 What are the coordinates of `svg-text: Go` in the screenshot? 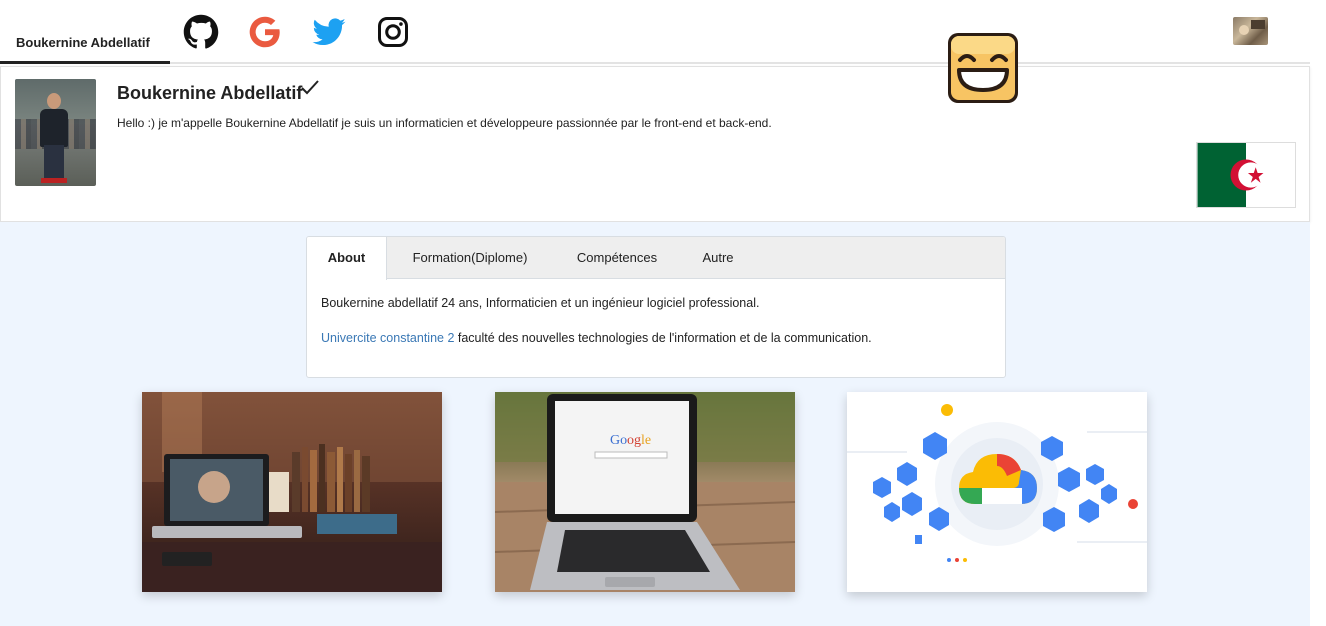 It's located at (618, 440).